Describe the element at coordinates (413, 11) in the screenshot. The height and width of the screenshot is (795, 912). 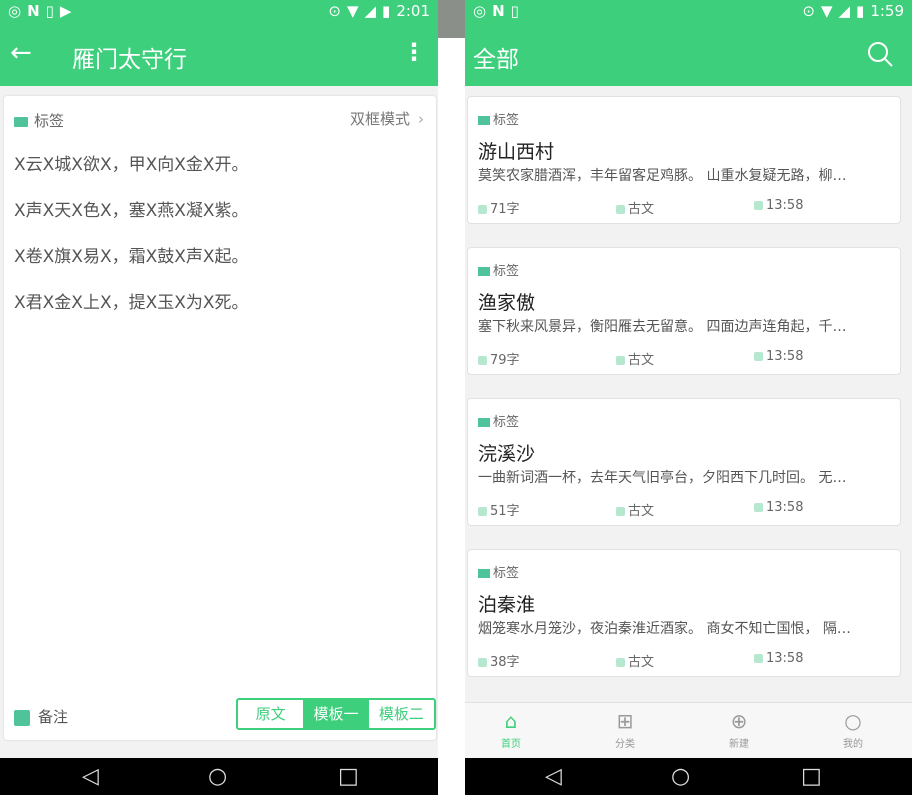
I see `status-time: 2:01` at that location.